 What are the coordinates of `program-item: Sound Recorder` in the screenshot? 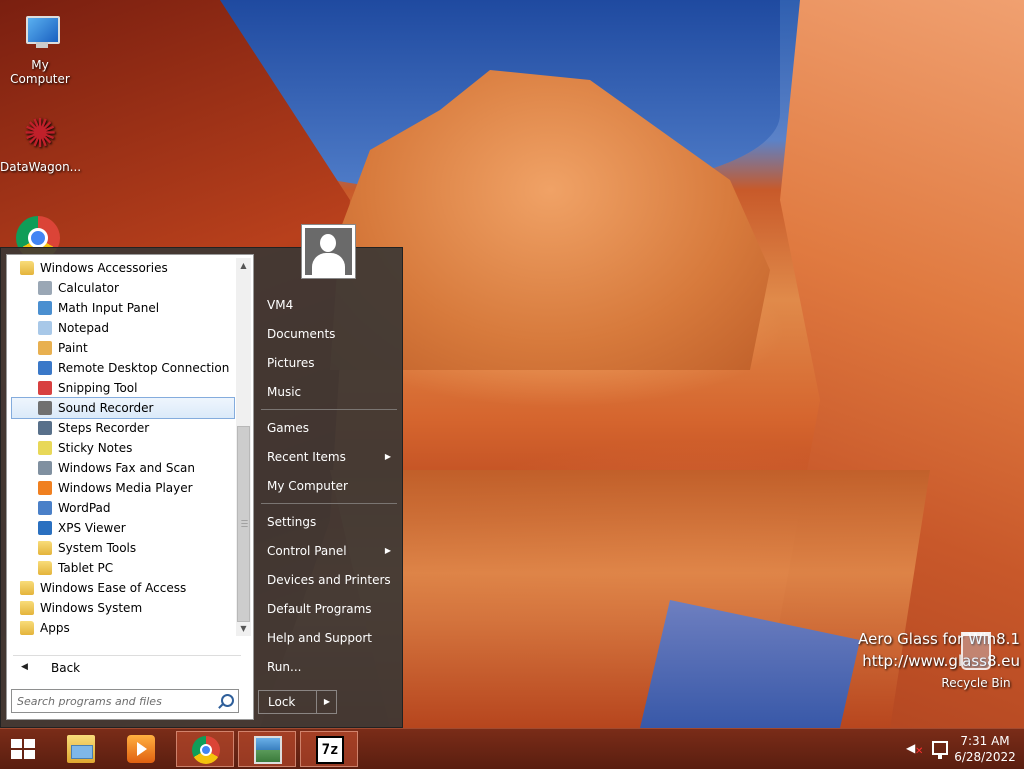 It's located at (123, 408).